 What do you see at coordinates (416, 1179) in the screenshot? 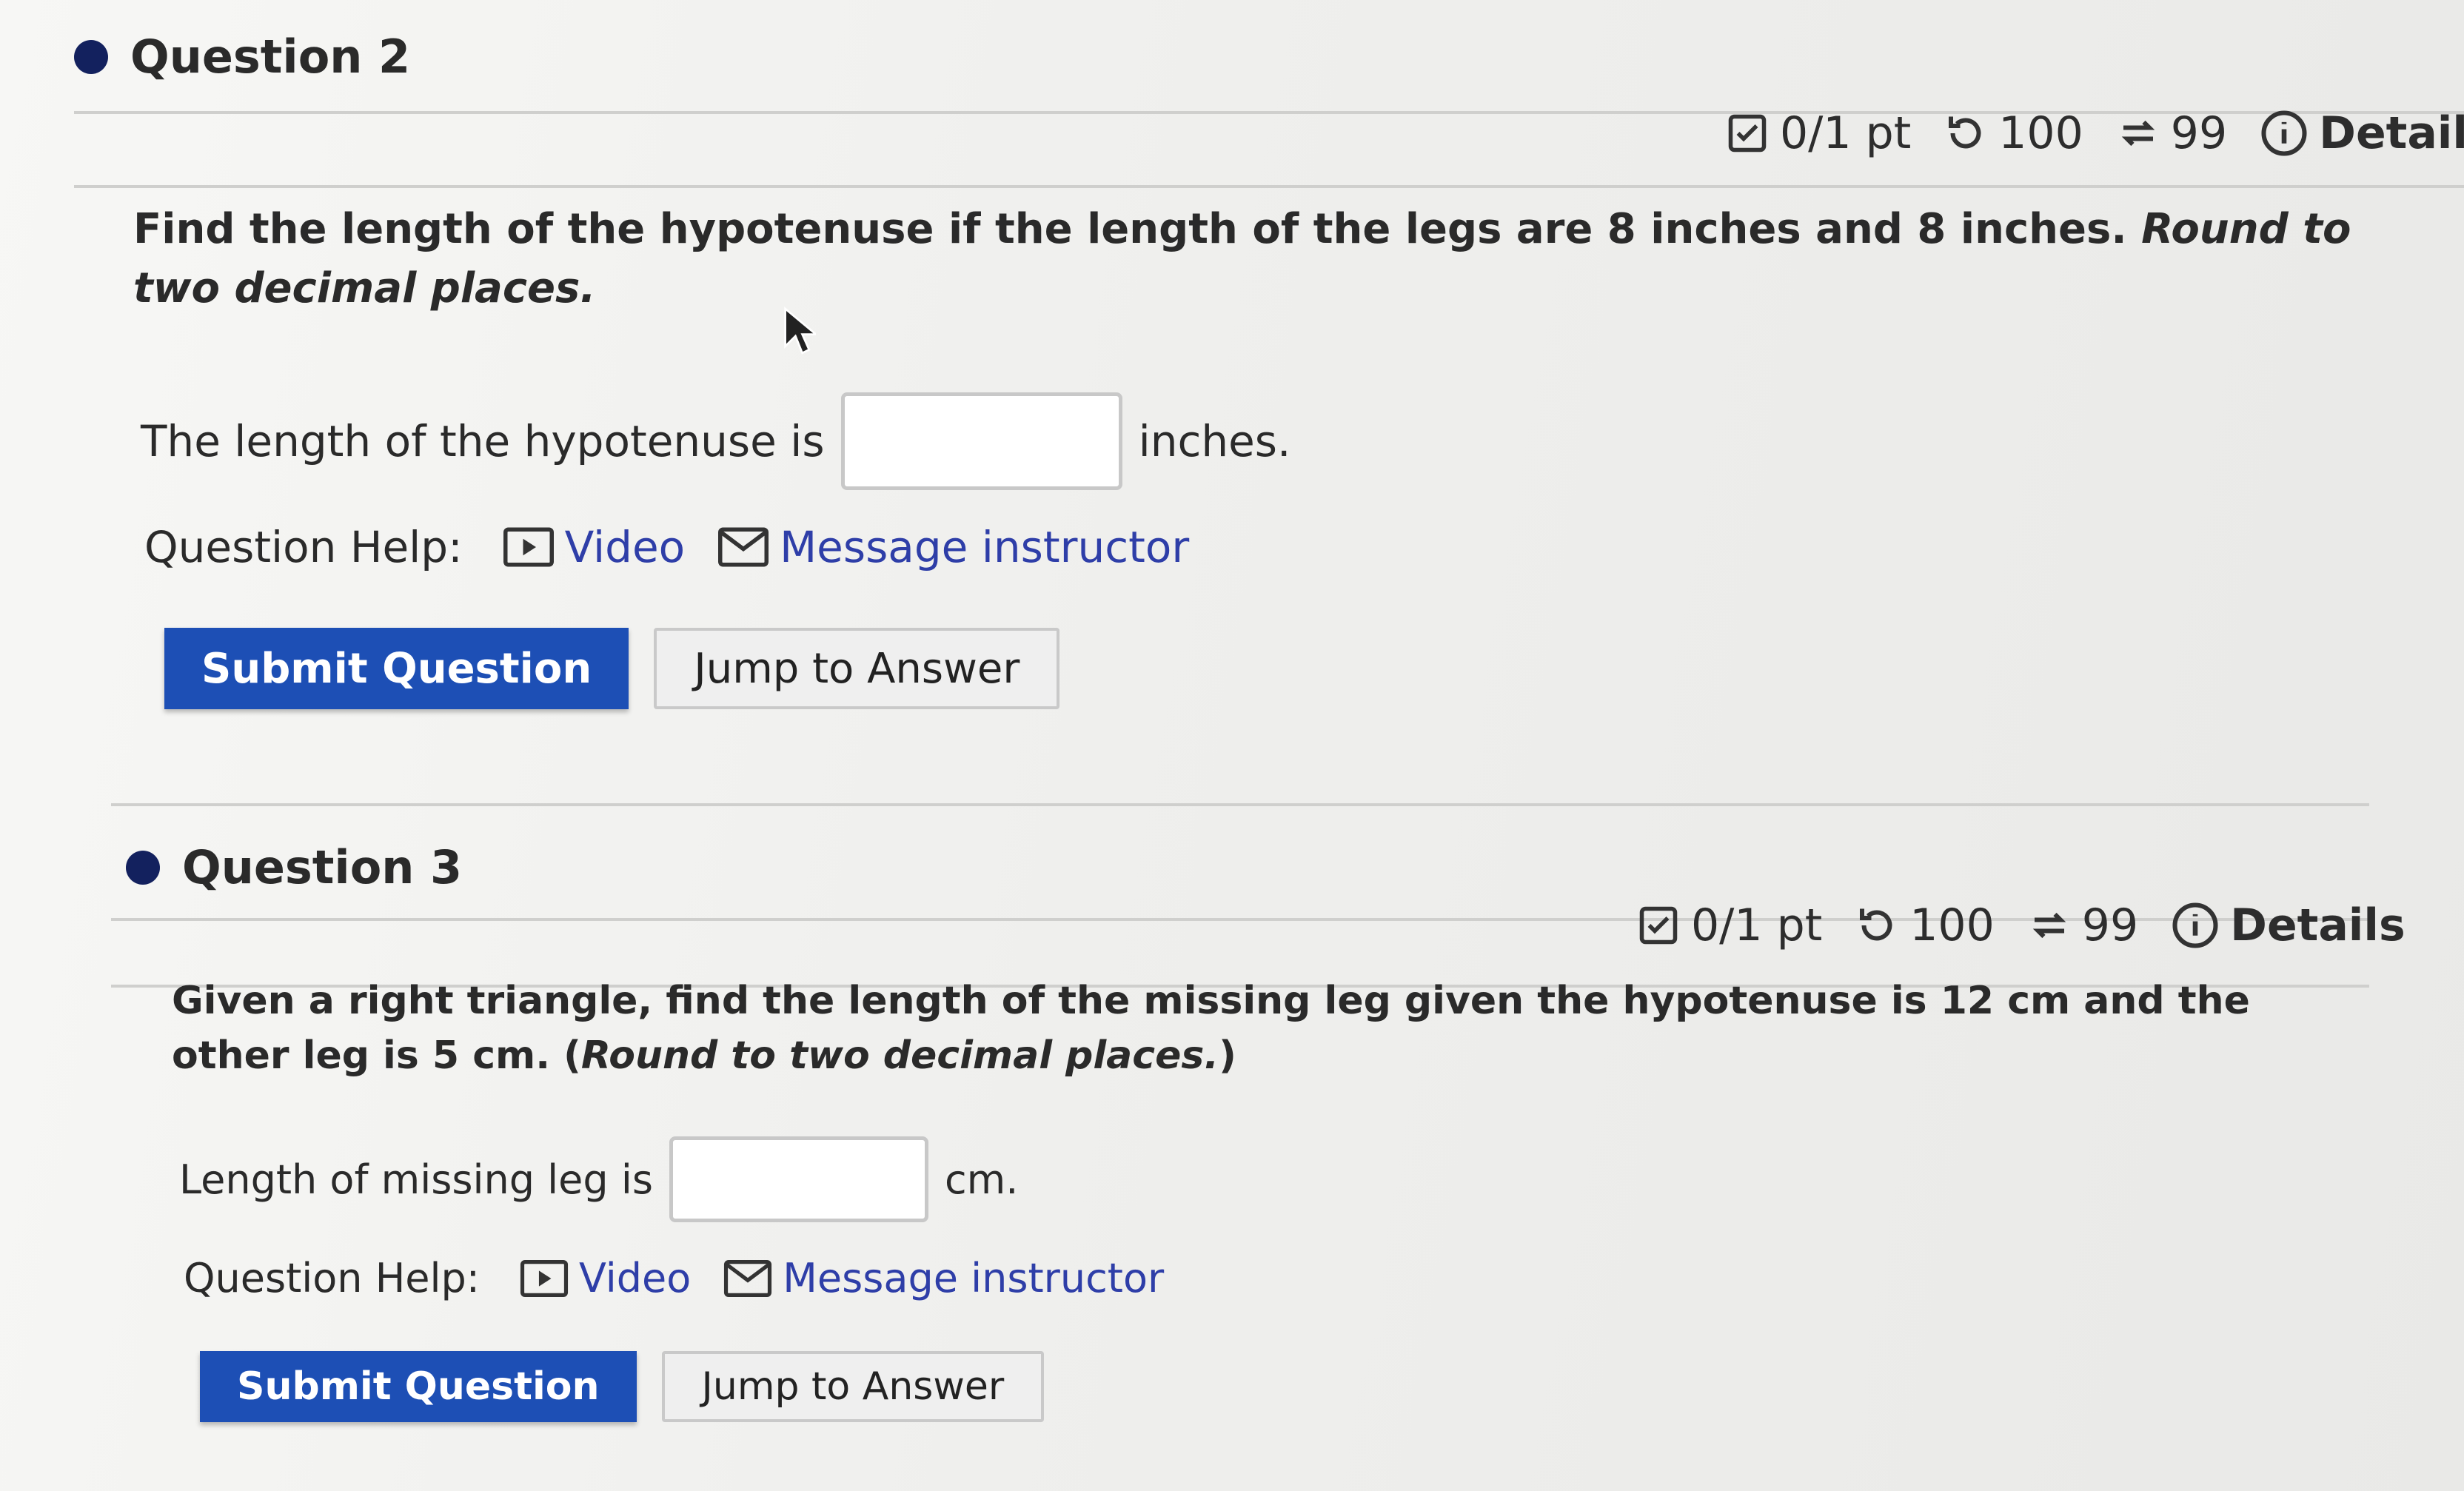
I see `answer-prefix: Length of missing leg is` at bounding box center [416, 1179].